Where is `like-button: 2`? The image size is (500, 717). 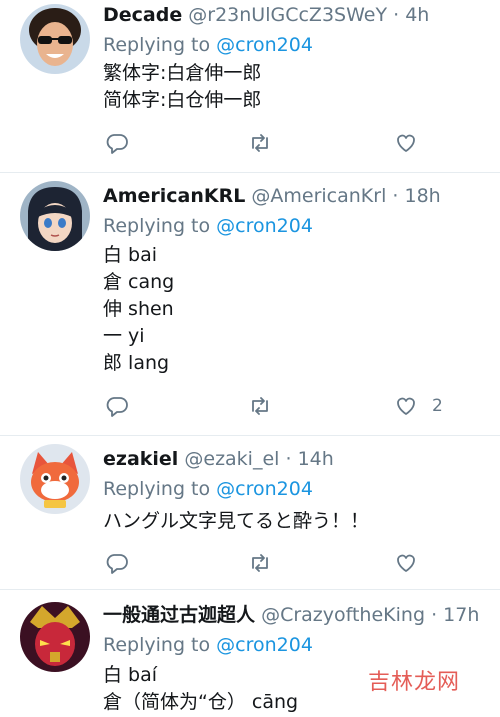 like-button: 2 is located at coordinates (418, 406).